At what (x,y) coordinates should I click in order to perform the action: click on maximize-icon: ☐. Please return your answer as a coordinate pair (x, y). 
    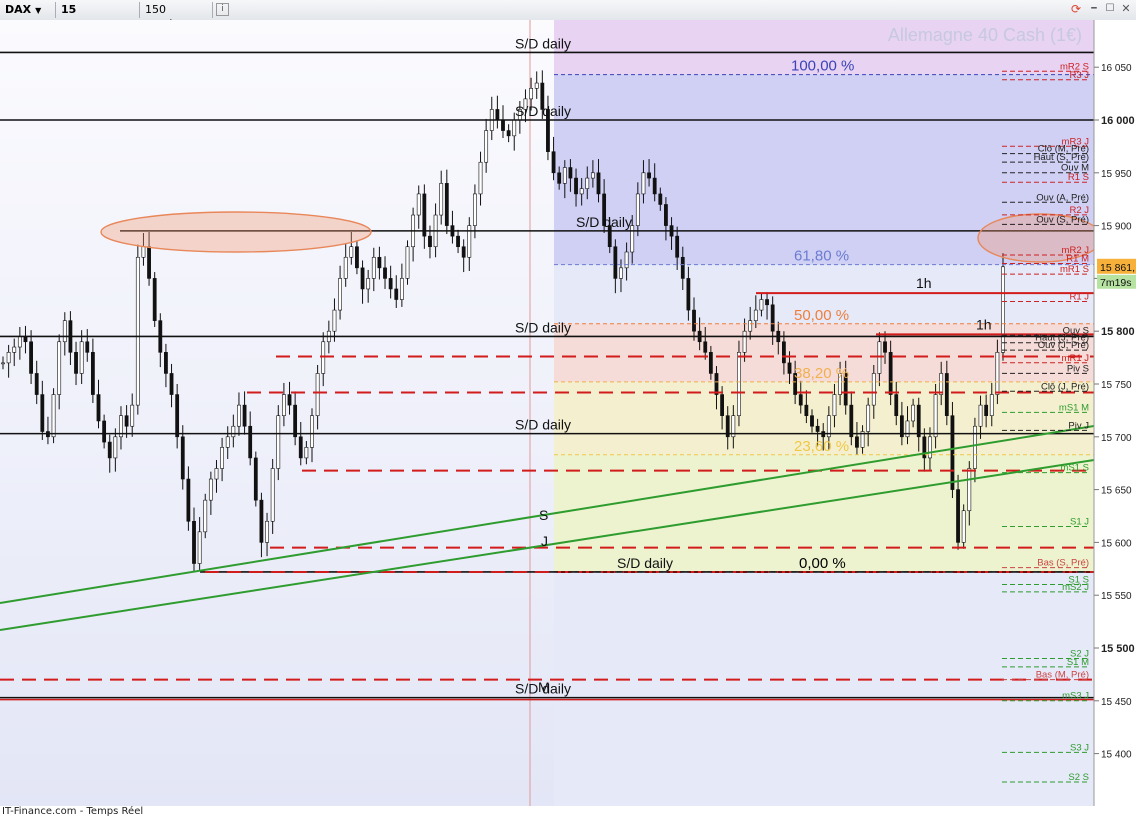
    Looking at the image, I should click on (1110, 9).